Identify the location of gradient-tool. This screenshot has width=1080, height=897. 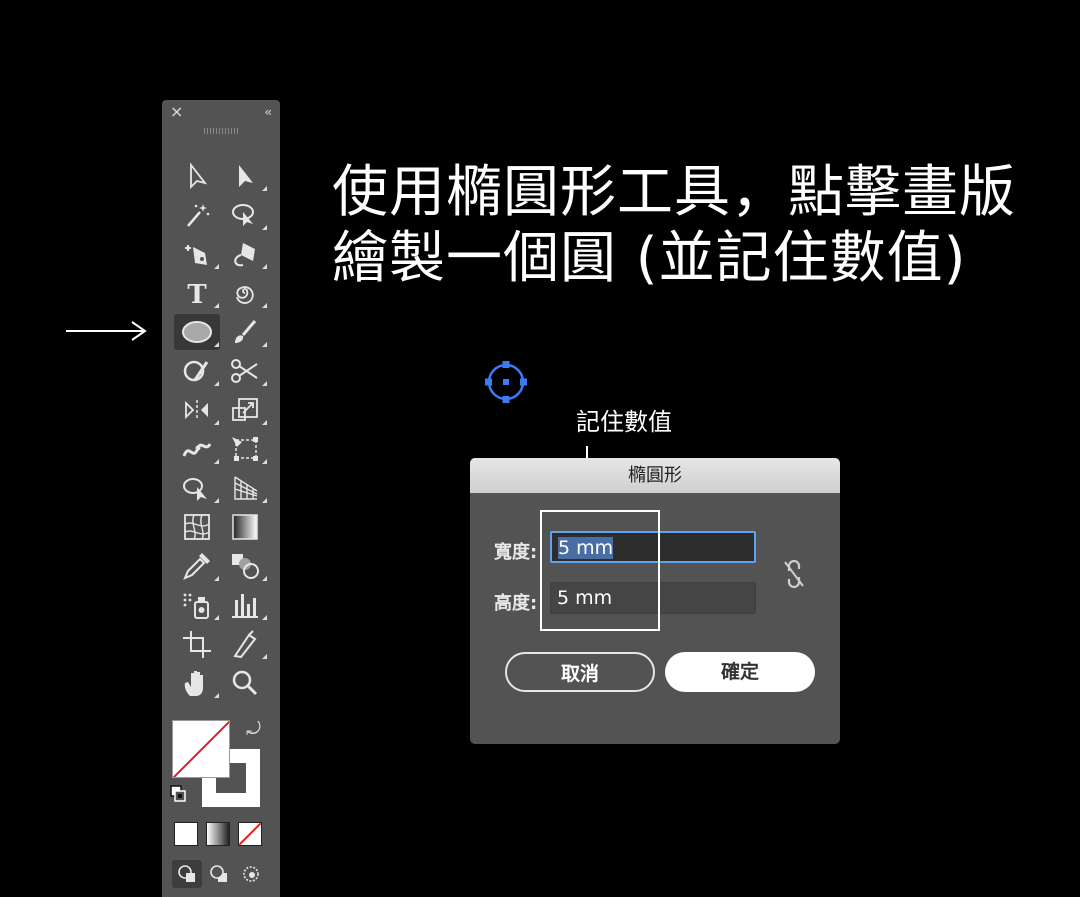
(245, 527).